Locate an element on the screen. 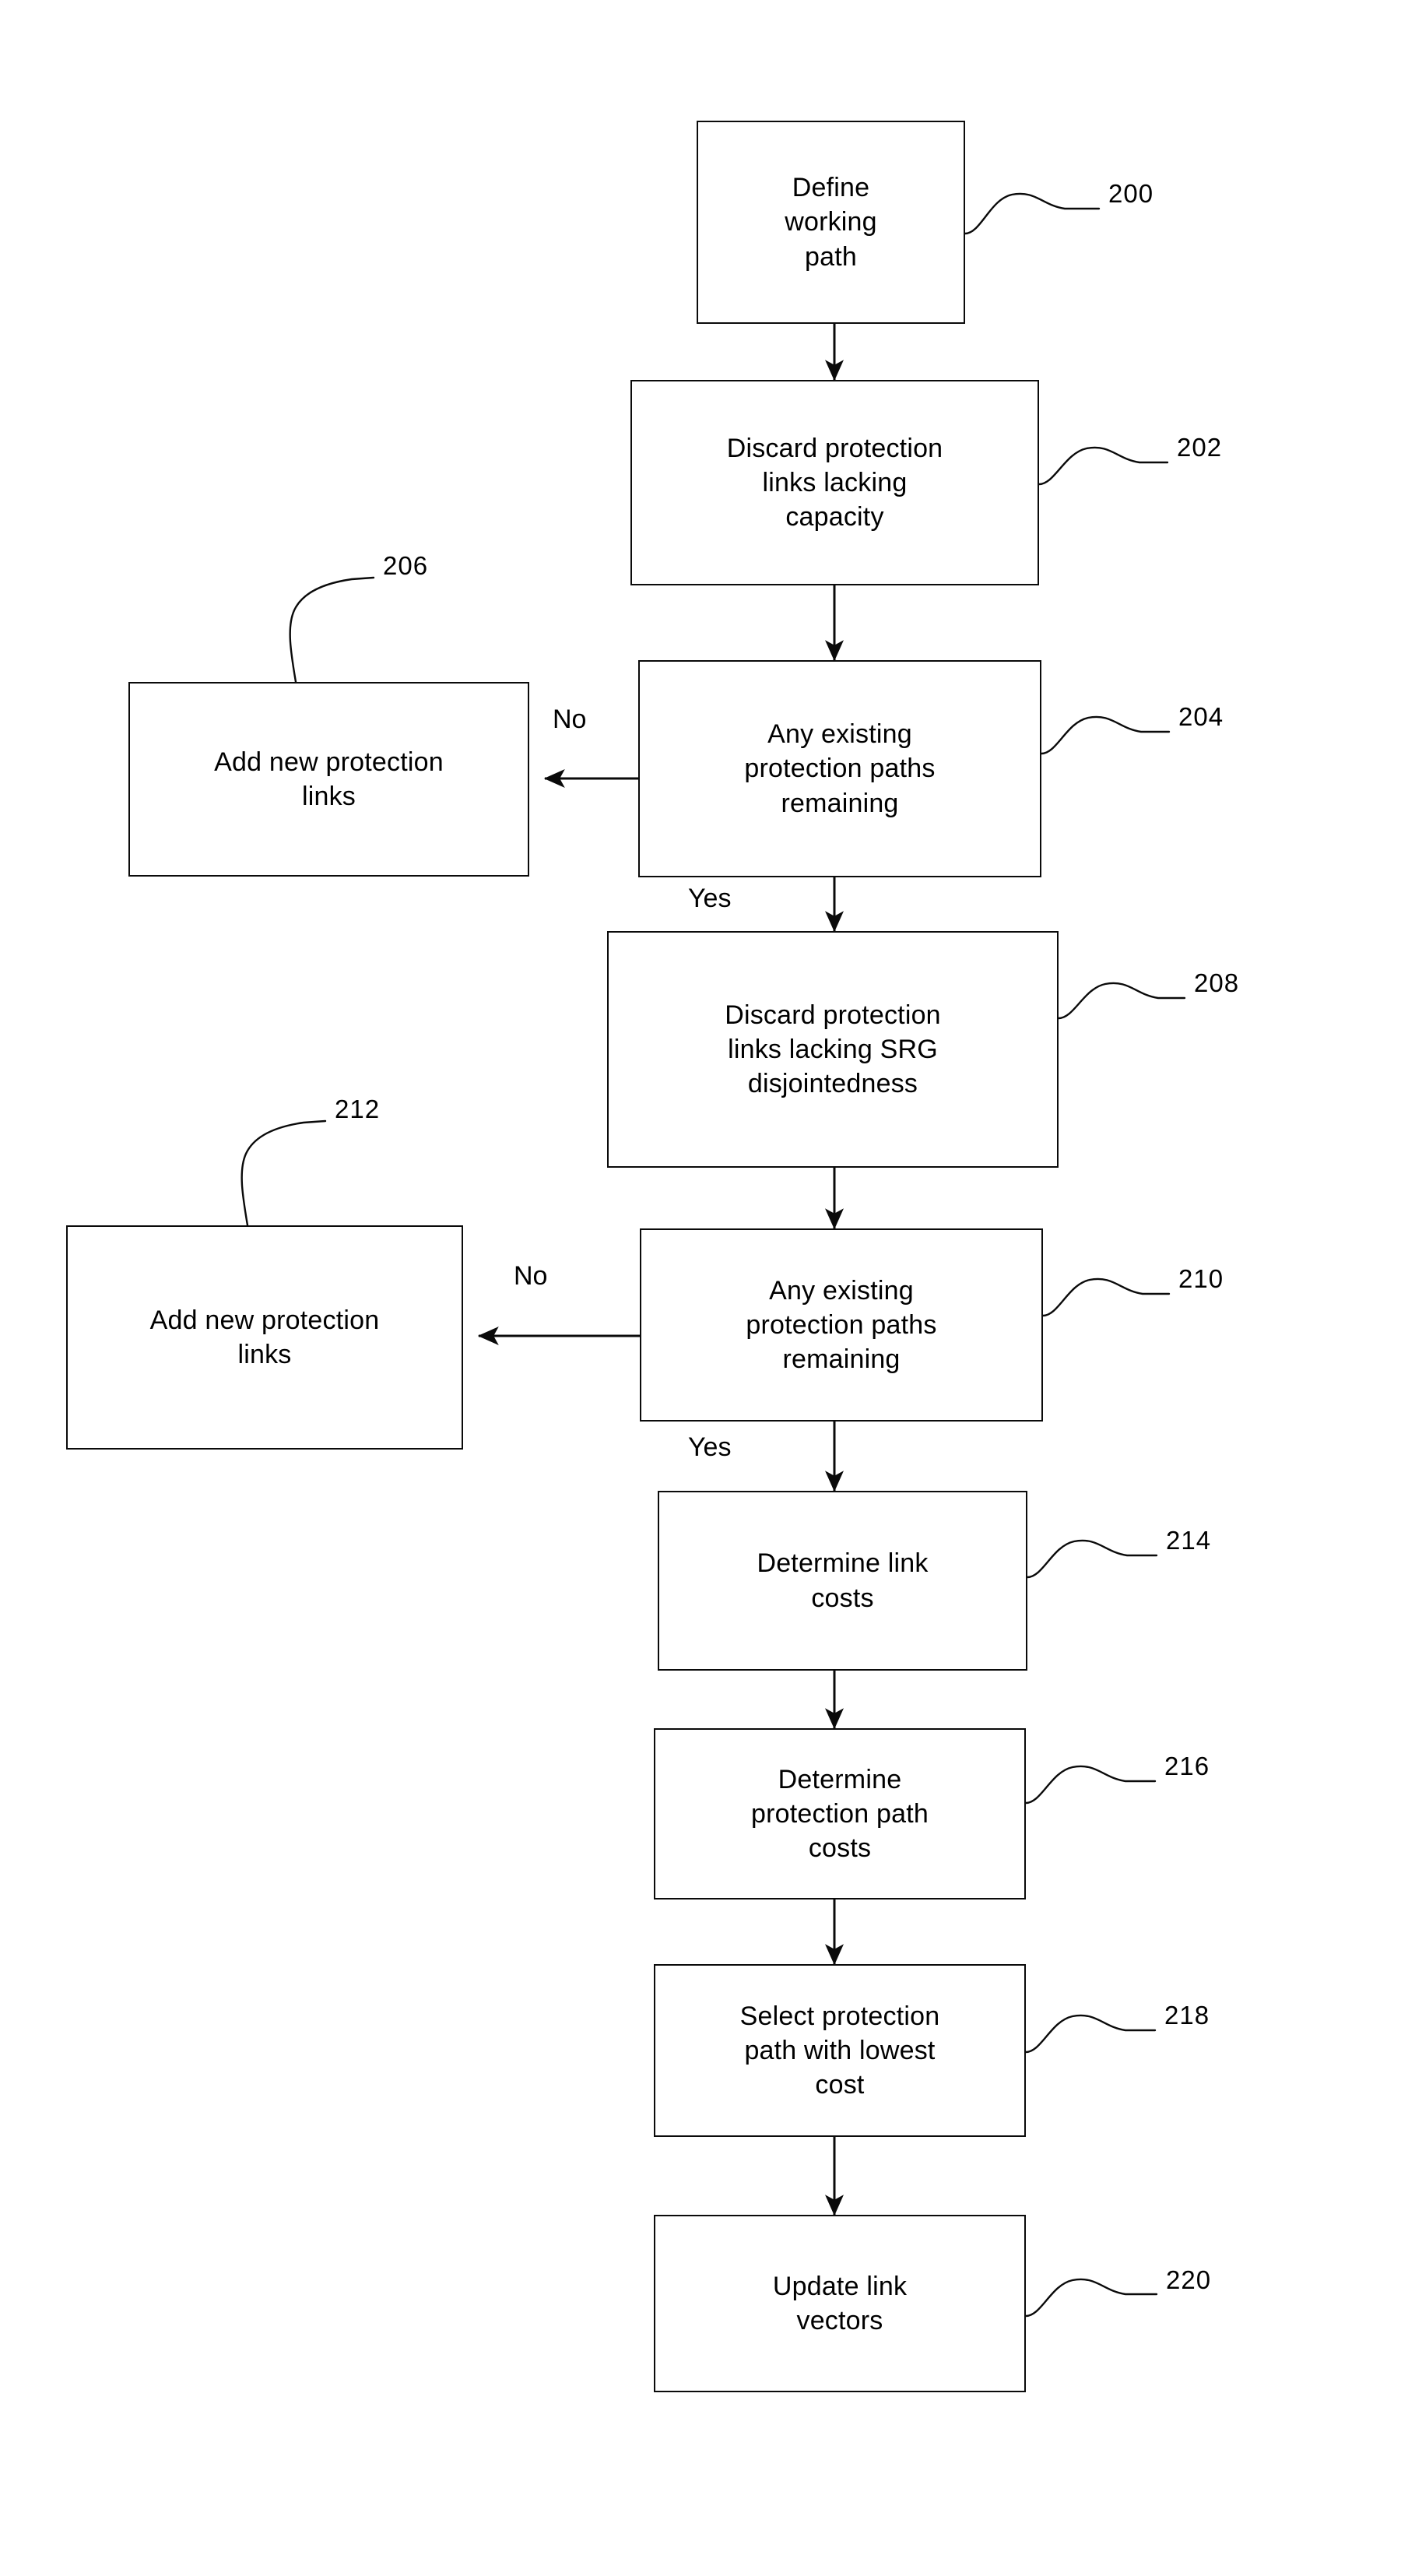 The width and height of the screenshot is (1401, 2576). flow-node-add-new-protection-links-2: Add new protection links is located at coordinates (264, 1338).